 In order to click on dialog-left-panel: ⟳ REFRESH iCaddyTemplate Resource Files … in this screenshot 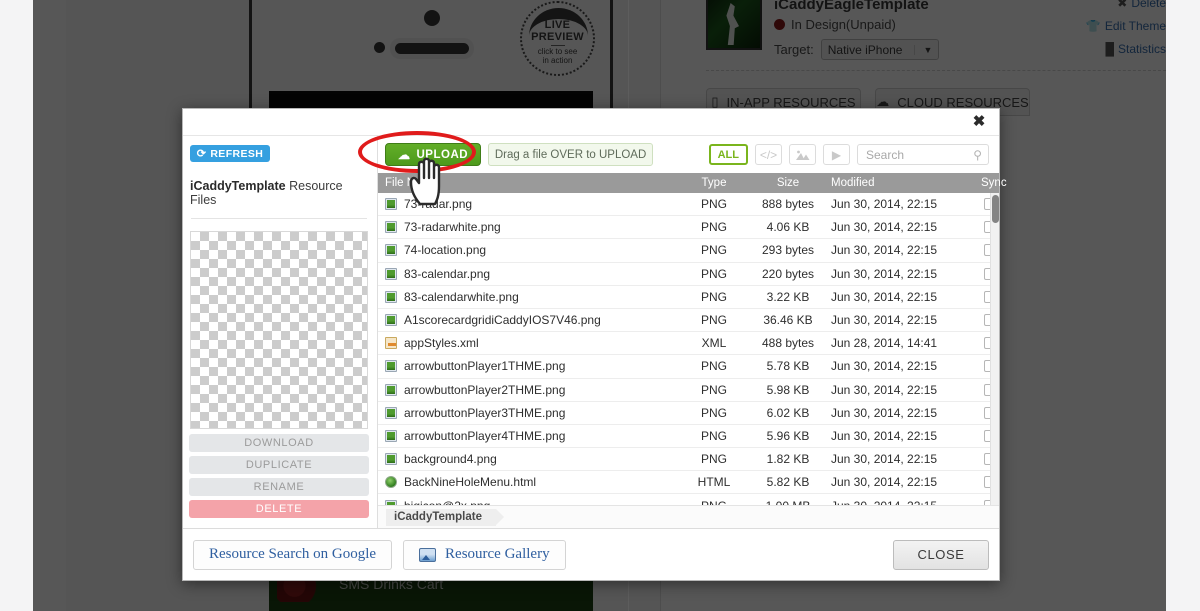, I will do `click(280, 332)`.